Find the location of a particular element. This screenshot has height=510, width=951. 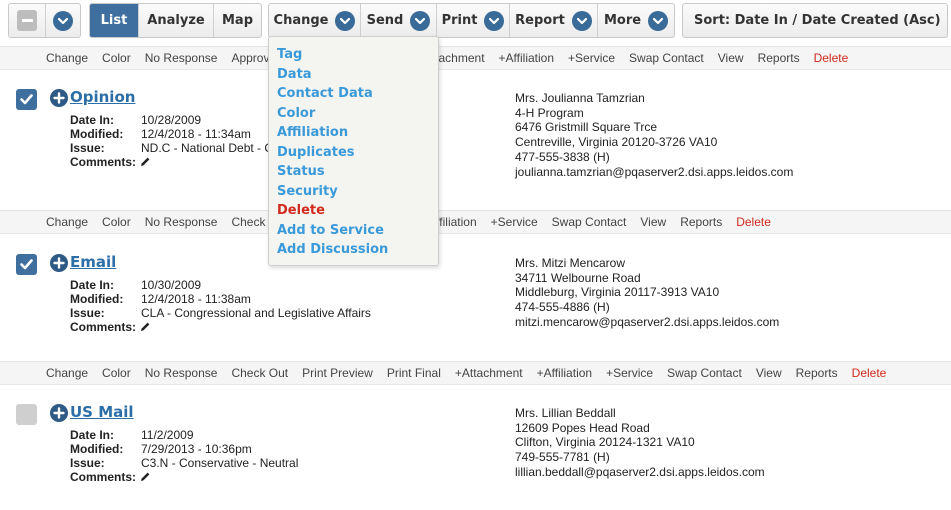

contact-street: 6476 Gristmill Square Trce is located at coordinates (586, 127).